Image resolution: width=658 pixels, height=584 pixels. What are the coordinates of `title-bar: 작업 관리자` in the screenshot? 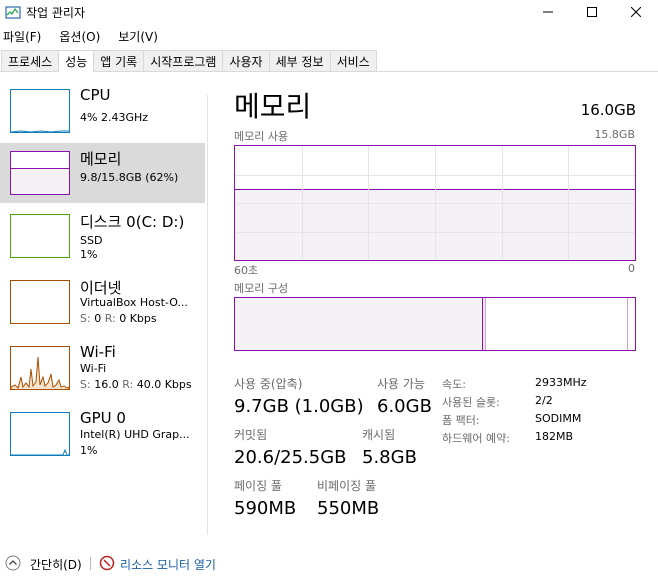 It's located at (329, 13).